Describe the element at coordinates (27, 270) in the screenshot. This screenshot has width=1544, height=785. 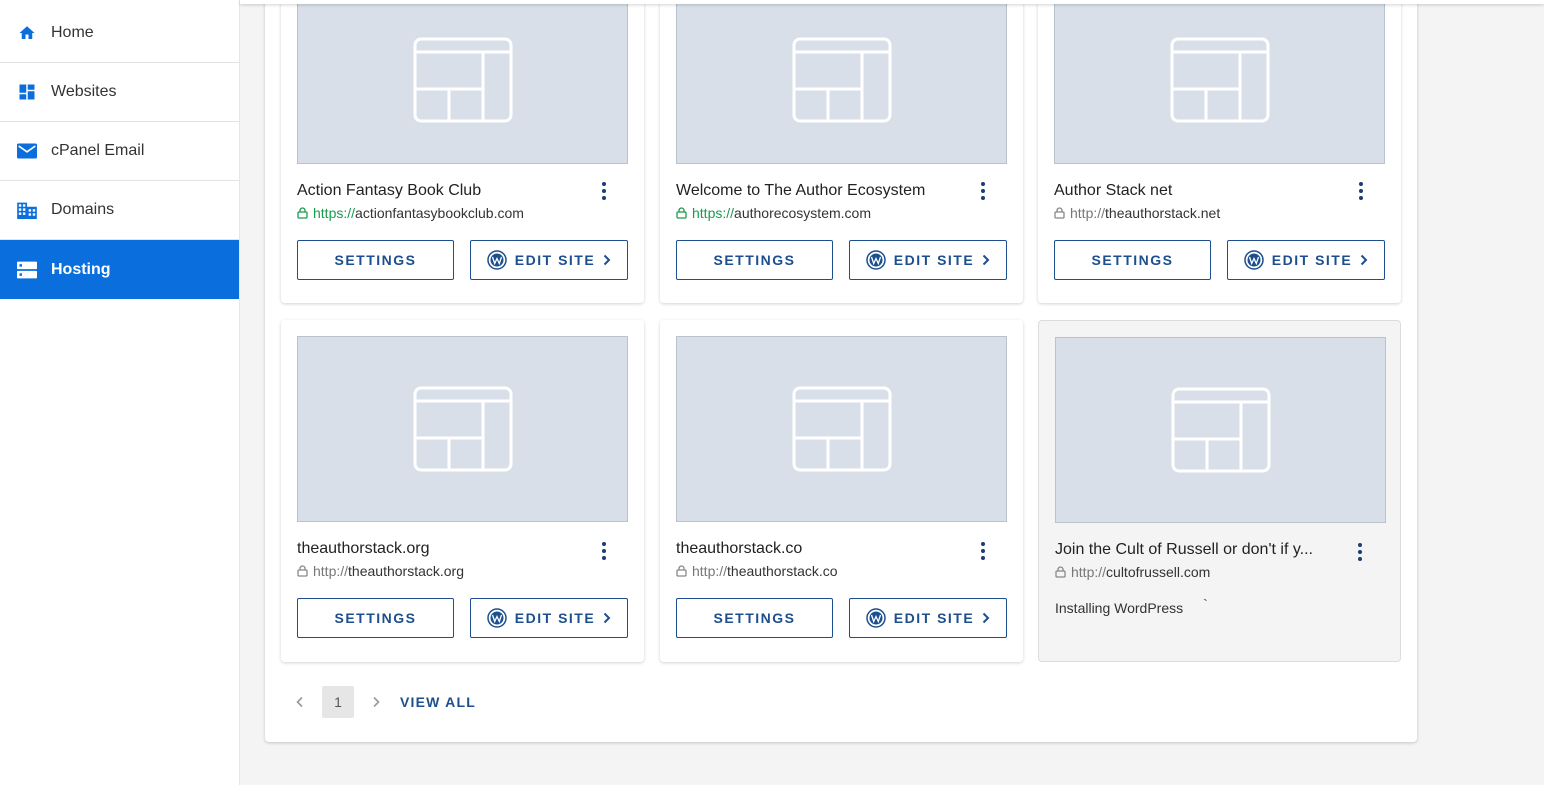
I see `server-icon` at that location.